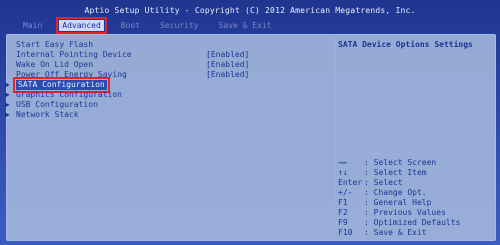 The height and width of the screenshot is (245, 500). What do you see at coordinates (179, 25) in the screenshot?
I see `menu-security: Security` at bounding box center [179, 25].